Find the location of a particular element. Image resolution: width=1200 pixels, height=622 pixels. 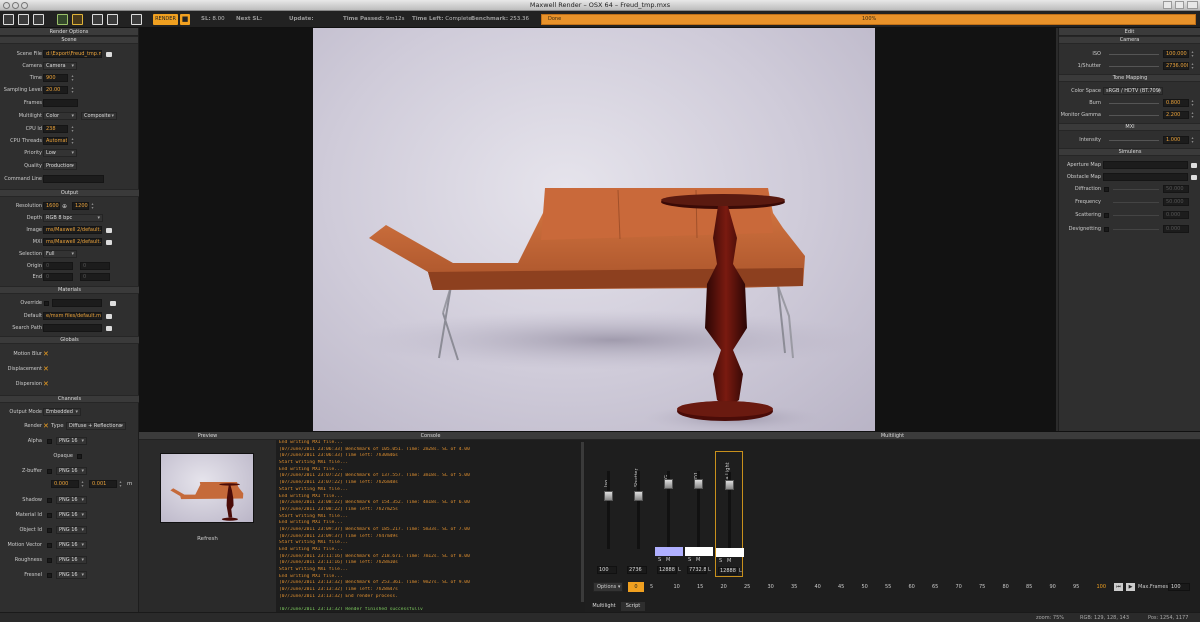

motion-blur-checkbox: ✕ is located at coordinates (46, 354).